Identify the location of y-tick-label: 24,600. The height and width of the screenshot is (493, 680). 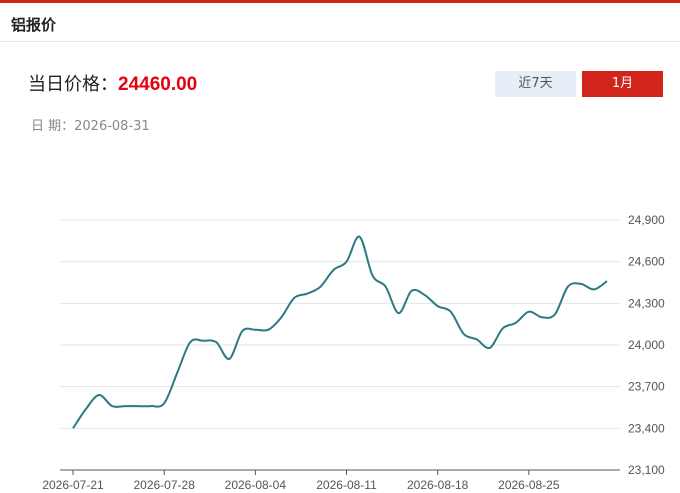
(646, 262).